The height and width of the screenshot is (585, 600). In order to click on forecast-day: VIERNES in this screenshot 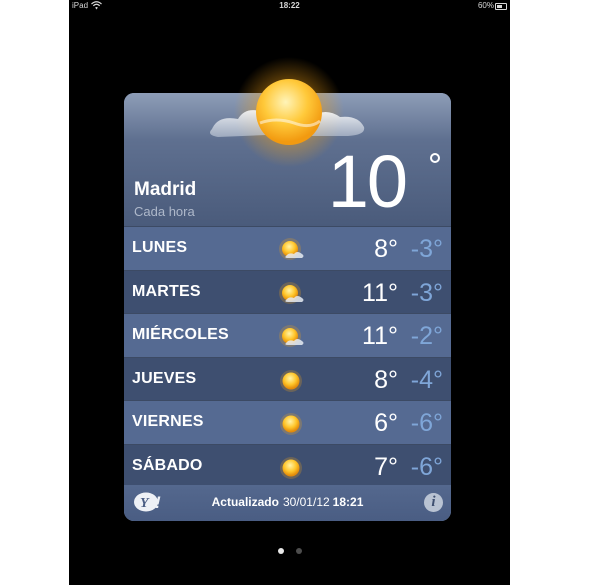, I will do `click(168, 421)`.